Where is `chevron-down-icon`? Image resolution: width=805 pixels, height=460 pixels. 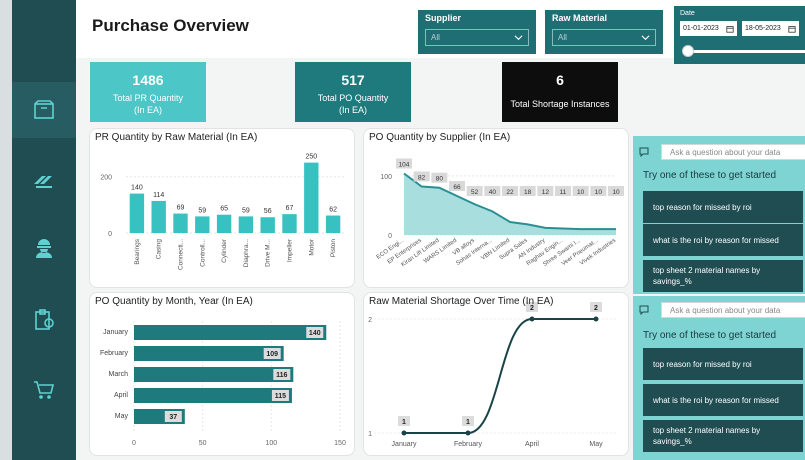
chevron-down-icon is located at coordinates (518, 38).